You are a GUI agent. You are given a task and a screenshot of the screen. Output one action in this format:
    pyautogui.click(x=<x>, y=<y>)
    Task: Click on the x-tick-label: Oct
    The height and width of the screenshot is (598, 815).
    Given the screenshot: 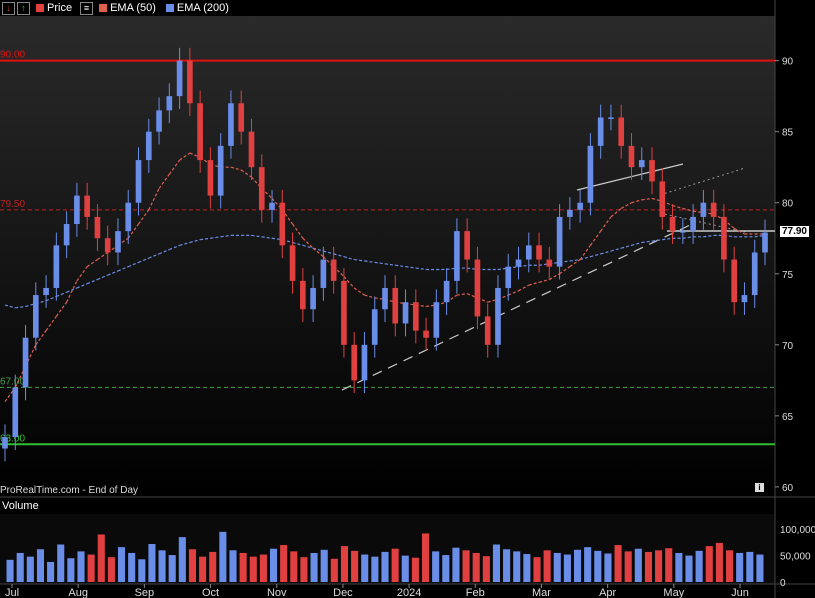 What is the action you would take?
    pyautogui.click(x=210, y=592)
    